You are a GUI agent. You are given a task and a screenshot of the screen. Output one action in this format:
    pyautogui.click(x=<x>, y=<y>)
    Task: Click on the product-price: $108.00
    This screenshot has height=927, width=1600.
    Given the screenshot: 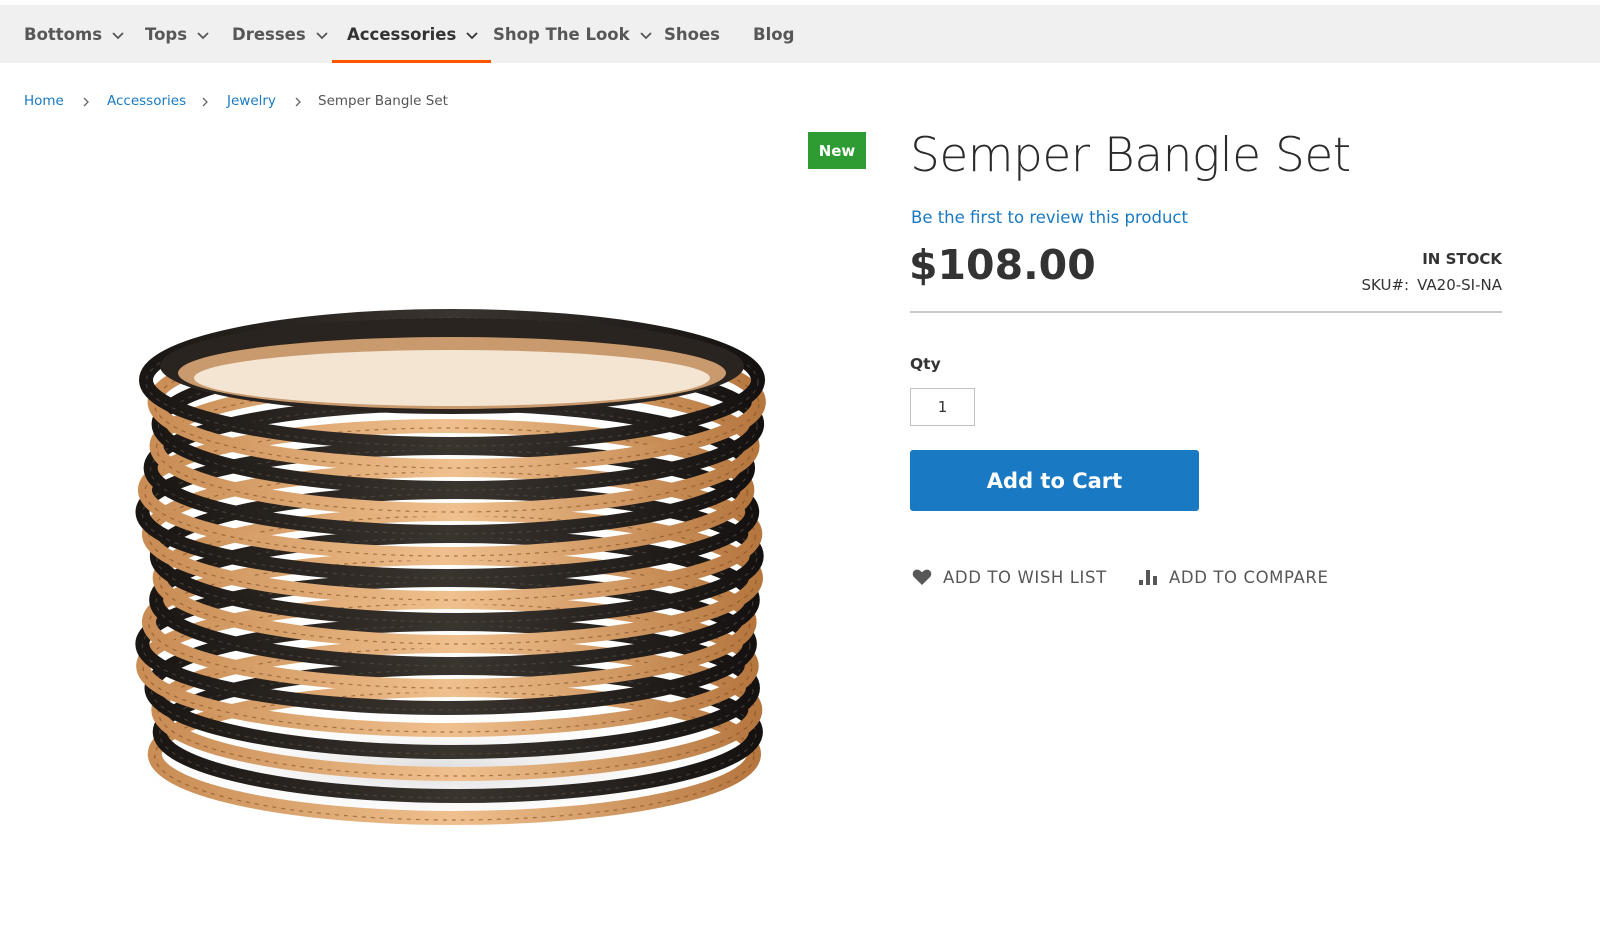 What is the action you would take?
    pyautogui.click(x=1002, y=265)
    